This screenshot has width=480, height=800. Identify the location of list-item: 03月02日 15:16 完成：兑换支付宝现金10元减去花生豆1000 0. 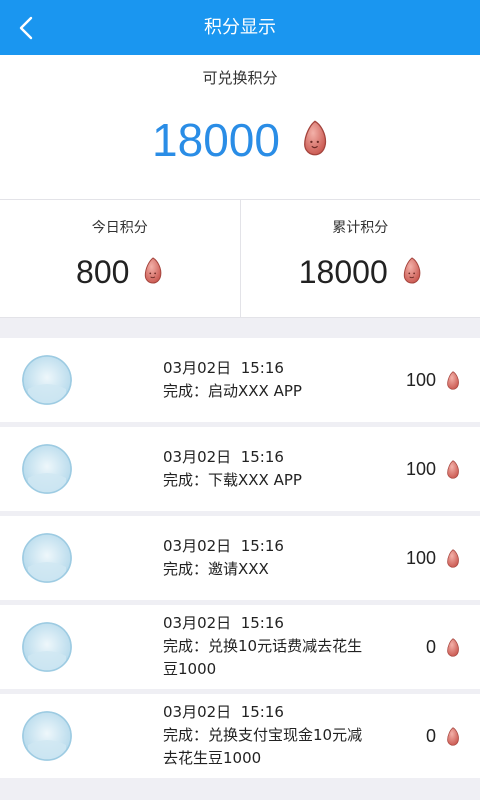
(240, 736).